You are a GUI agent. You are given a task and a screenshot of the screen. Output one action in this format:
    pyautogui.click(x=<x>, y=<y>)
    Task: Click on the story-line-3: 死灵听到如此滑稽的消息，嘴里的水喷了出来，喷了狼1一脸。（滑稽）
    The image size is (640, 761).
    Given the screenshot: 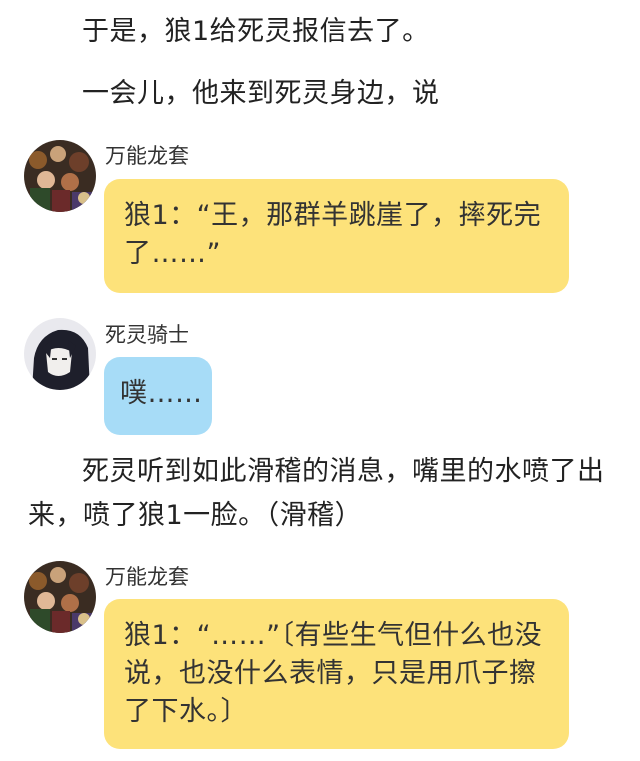 What is the action you would take?
    pyautogui.click(x=316, y=493)
    